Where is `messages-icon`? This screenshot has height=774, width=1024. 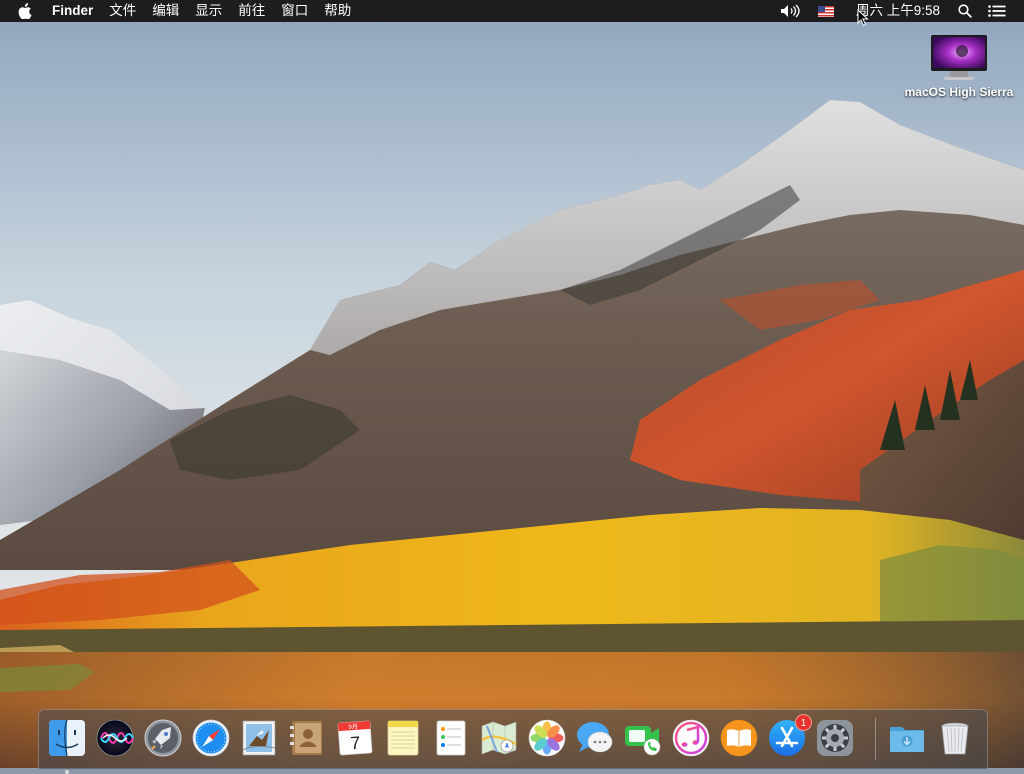 messages-icon is located at coordinates (595, 737).